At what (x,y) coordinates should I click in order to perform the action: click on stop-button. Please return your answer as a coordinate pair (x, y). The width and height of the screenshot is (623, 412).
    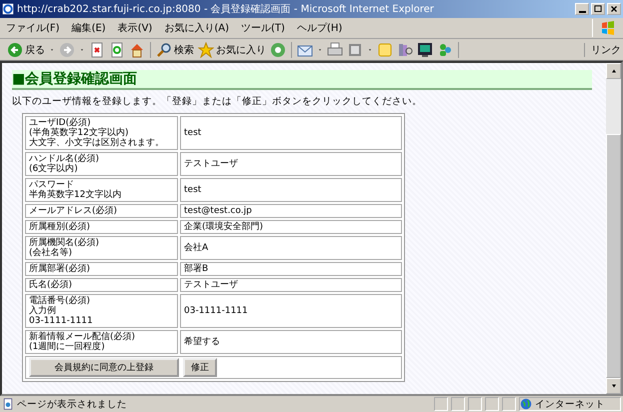
    Looking at the image, I should click on (97, 50).